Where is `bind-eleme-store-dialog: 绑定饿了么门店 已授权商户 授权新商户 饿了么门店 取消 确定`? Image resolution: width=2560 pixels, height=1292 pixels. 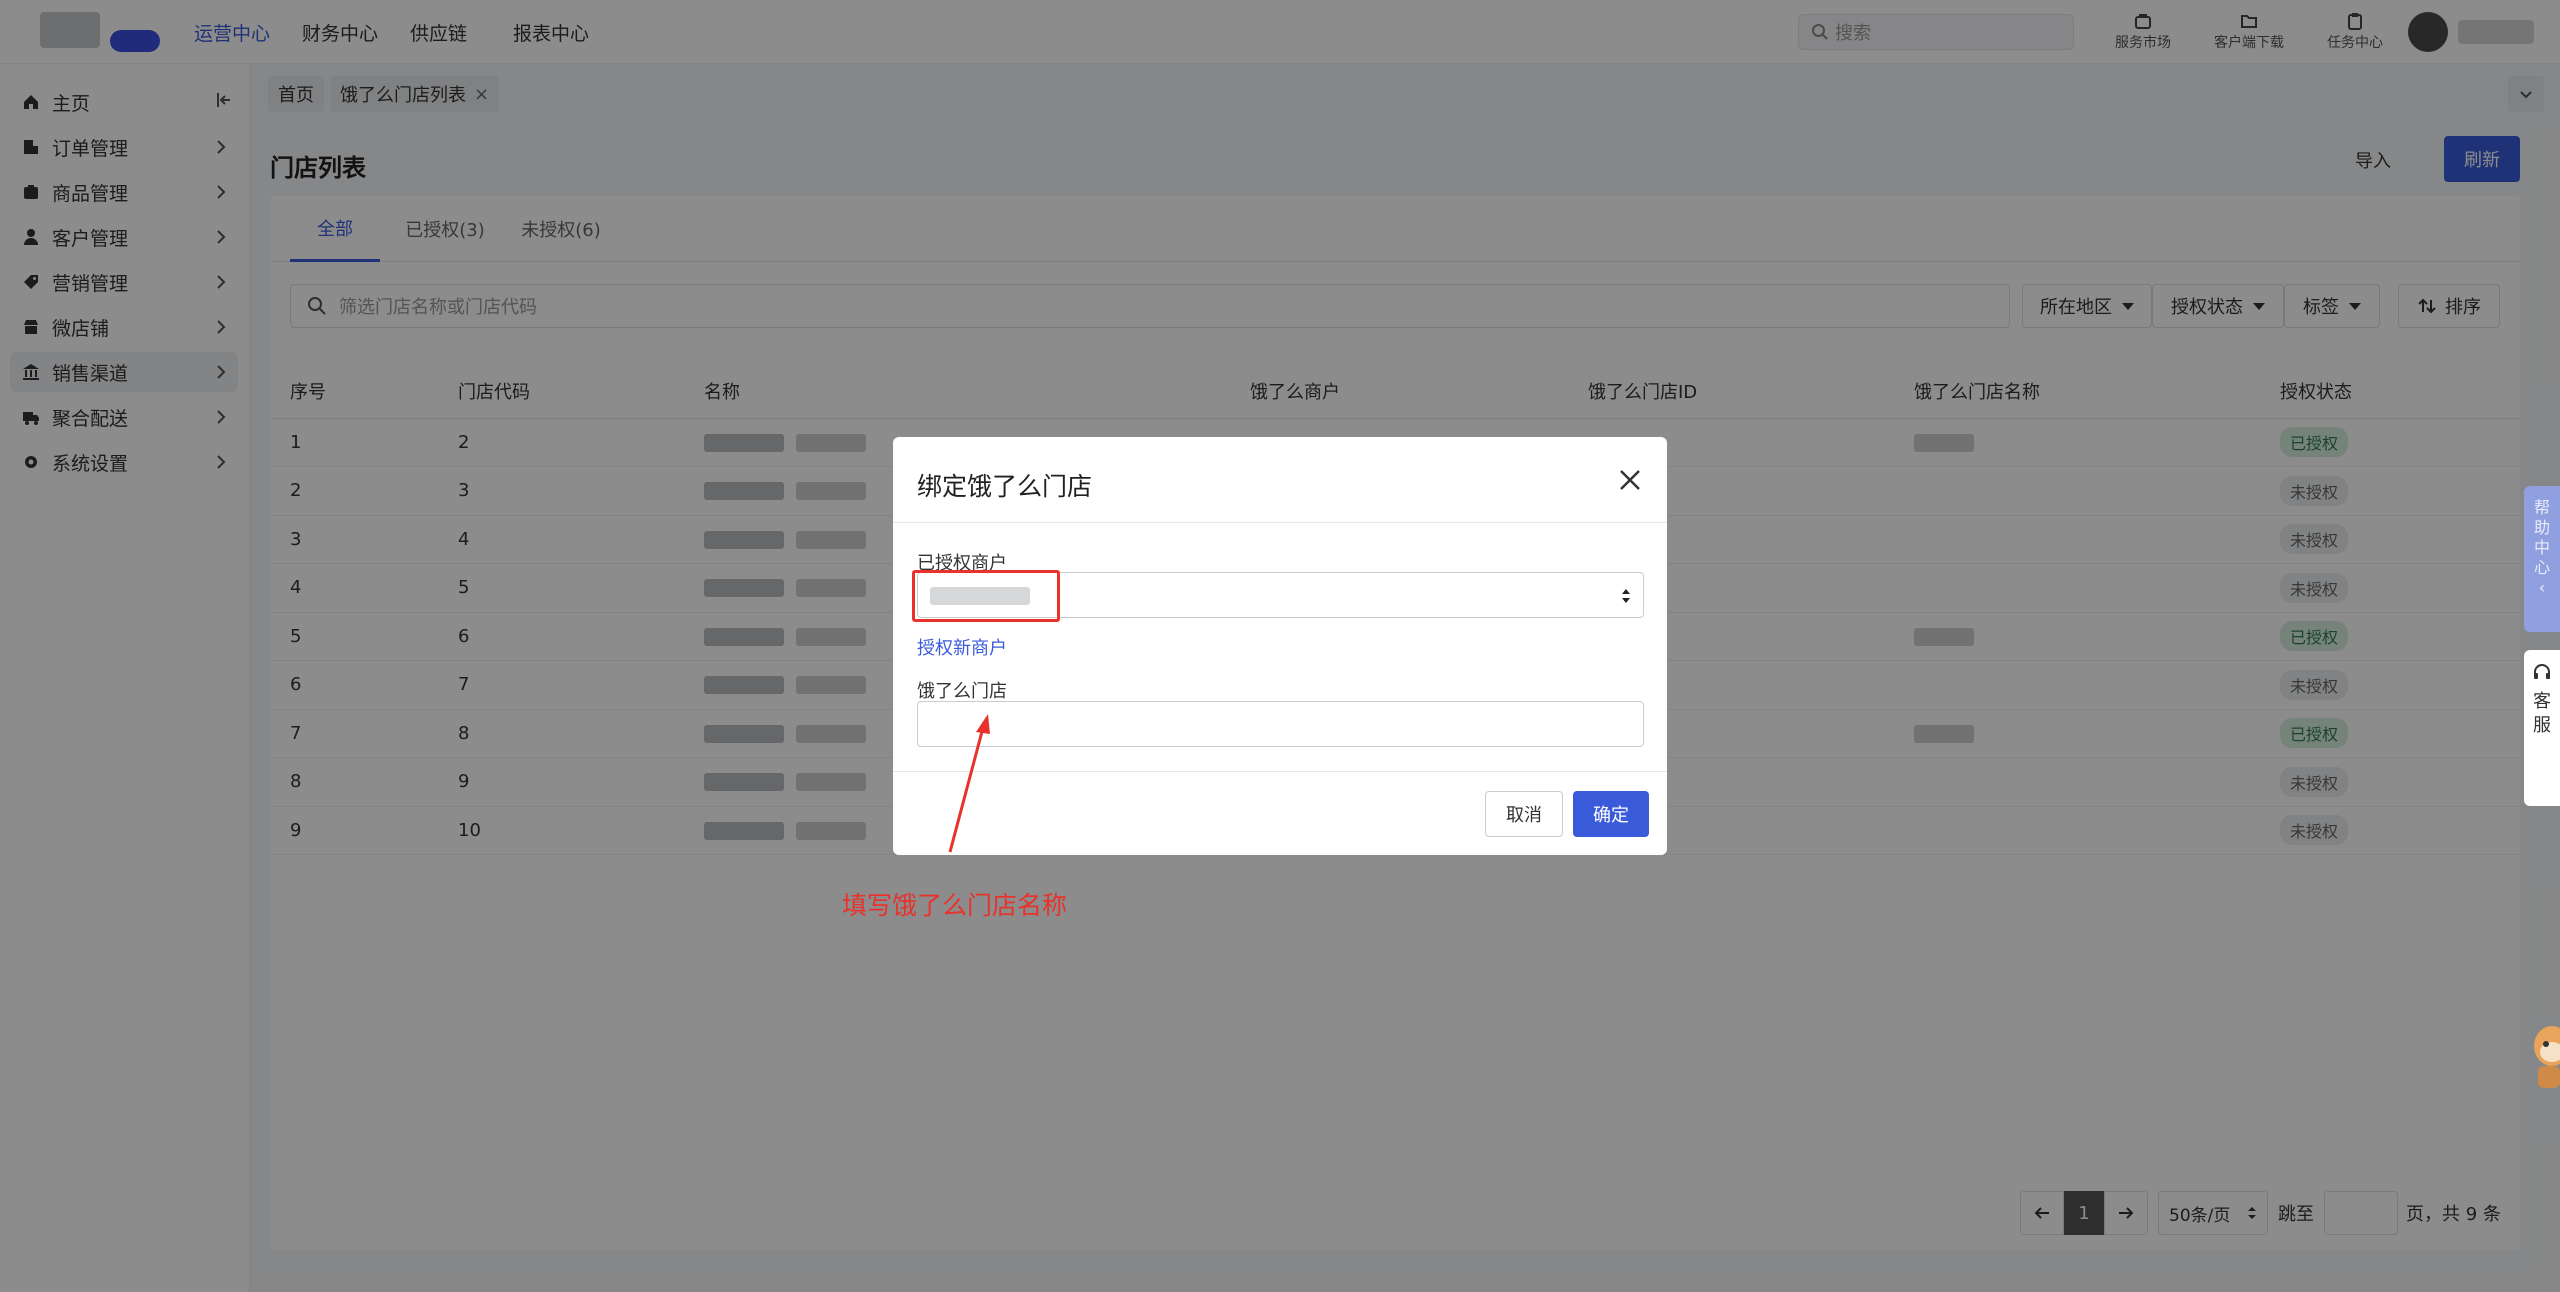
bind-eleme-store-dialog: 绑定饿了么门店 已授权商户 授权新商户 饿了么门店 取消 确定 is located at coordinates (1280, 646).